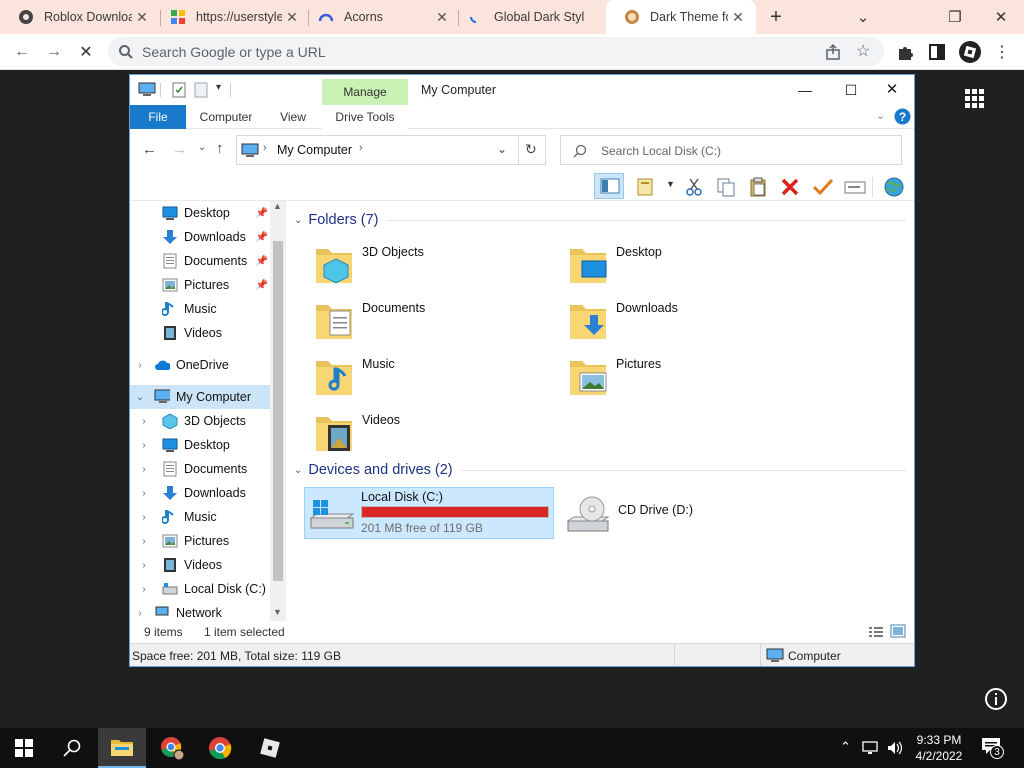 The width and height of the screenshot is (1024, 768). I want to click on network-icon, so click(871, 748).